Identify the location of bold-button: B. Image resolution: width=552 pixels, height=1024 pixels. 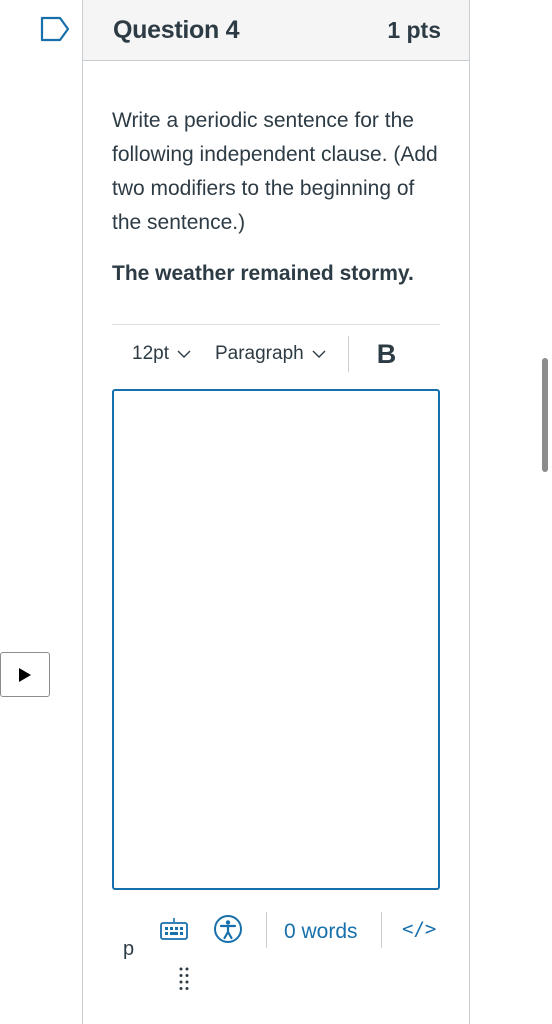
(387, 354).